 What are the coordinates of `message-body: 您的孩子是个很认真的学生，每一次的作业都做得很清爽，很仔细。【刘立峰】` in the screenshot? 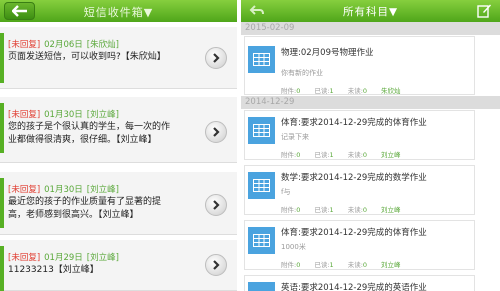 It's located at (89, 133).